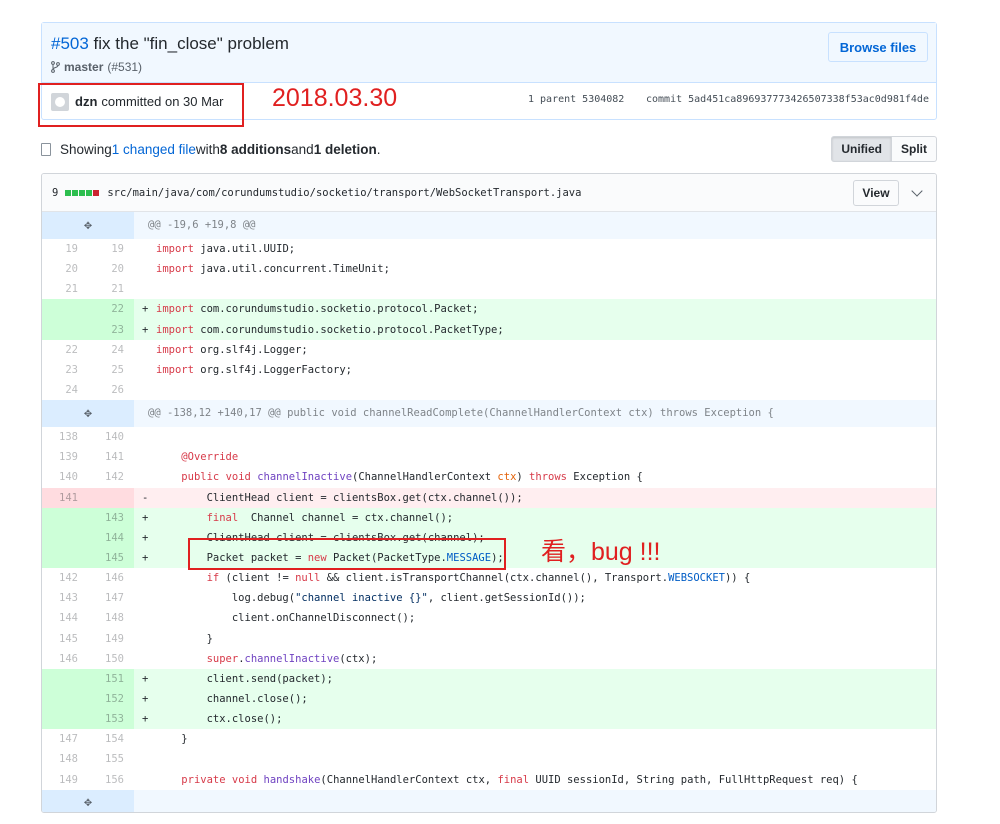 The height and width of the screenshot is (824, 1000). I want to click on new-line-number: 146, so click(111, 578).